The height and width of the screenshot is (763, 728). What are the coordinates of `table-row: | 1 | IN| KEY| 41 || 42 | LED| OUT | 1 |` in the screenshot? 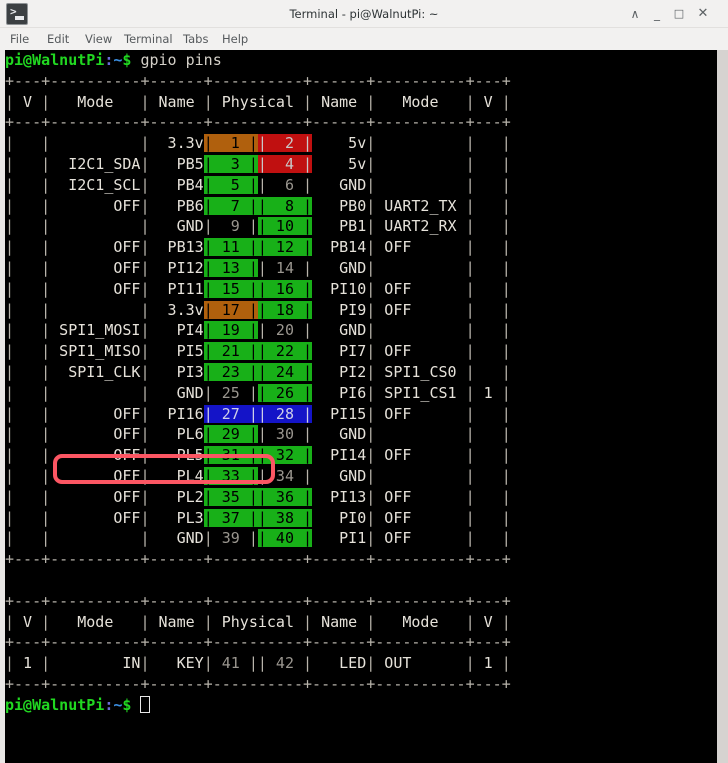 It's located at (258, 663).